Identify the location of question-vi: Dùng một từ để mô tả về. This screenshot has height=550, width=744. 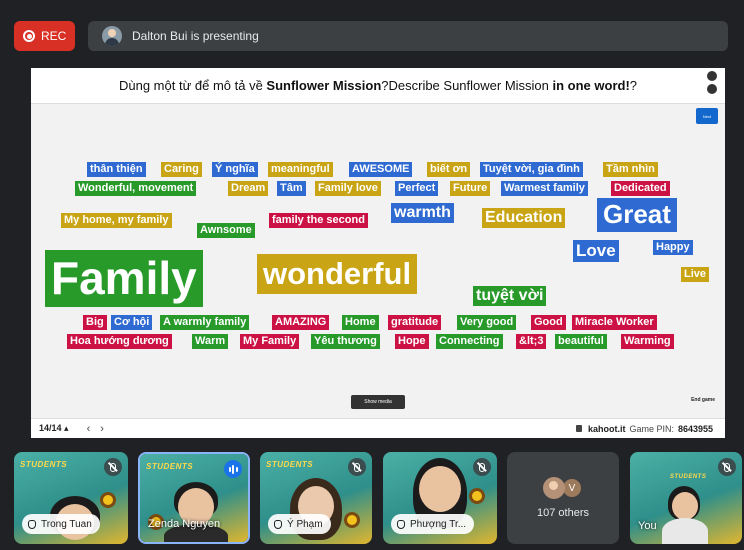
(192, 85).